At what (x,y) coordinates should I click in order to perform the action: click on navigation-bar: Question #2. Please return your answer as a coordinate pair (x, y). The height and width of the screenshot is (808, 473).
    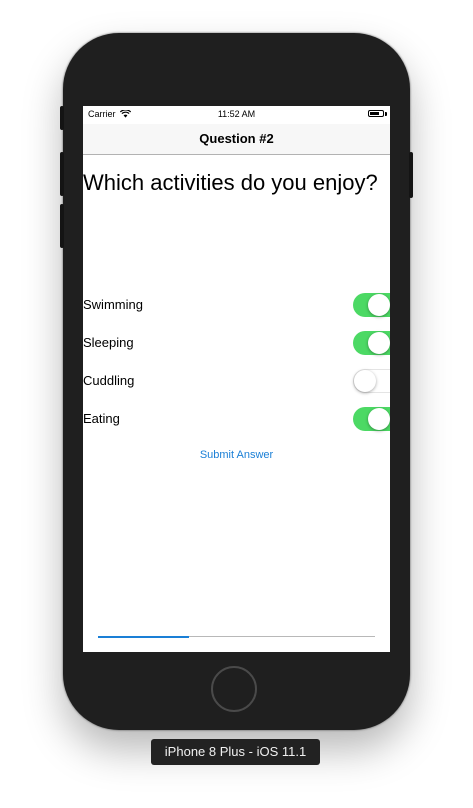
    Looking at the image, I should click on (236, 139).